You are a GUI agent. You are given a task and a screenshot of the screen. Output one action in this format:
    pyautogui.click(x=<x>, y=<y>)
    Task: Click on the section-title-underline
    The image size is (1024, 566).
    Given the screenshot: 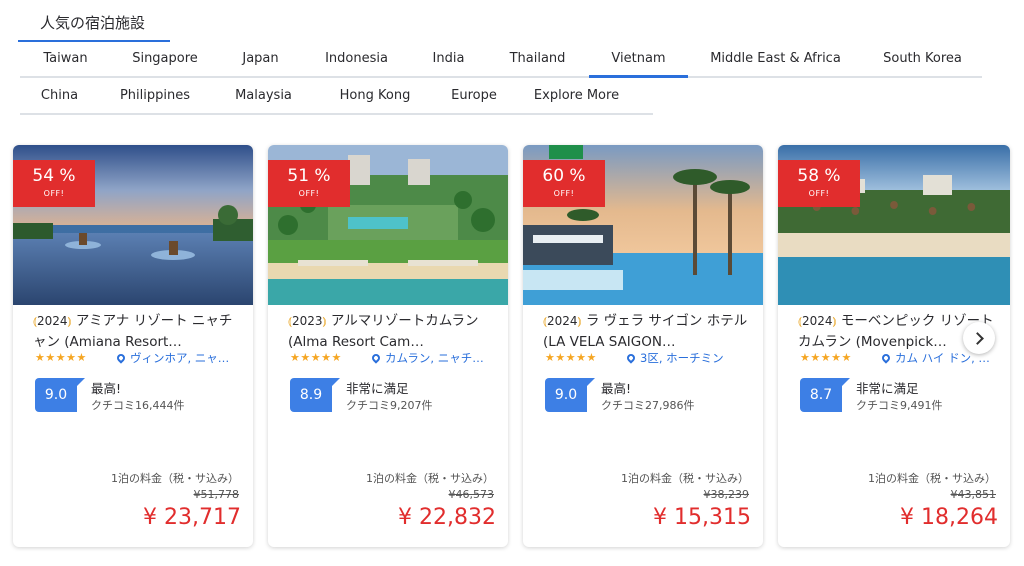 What is the action you would take?
    pyautogui.click(x=94, y=41)
    